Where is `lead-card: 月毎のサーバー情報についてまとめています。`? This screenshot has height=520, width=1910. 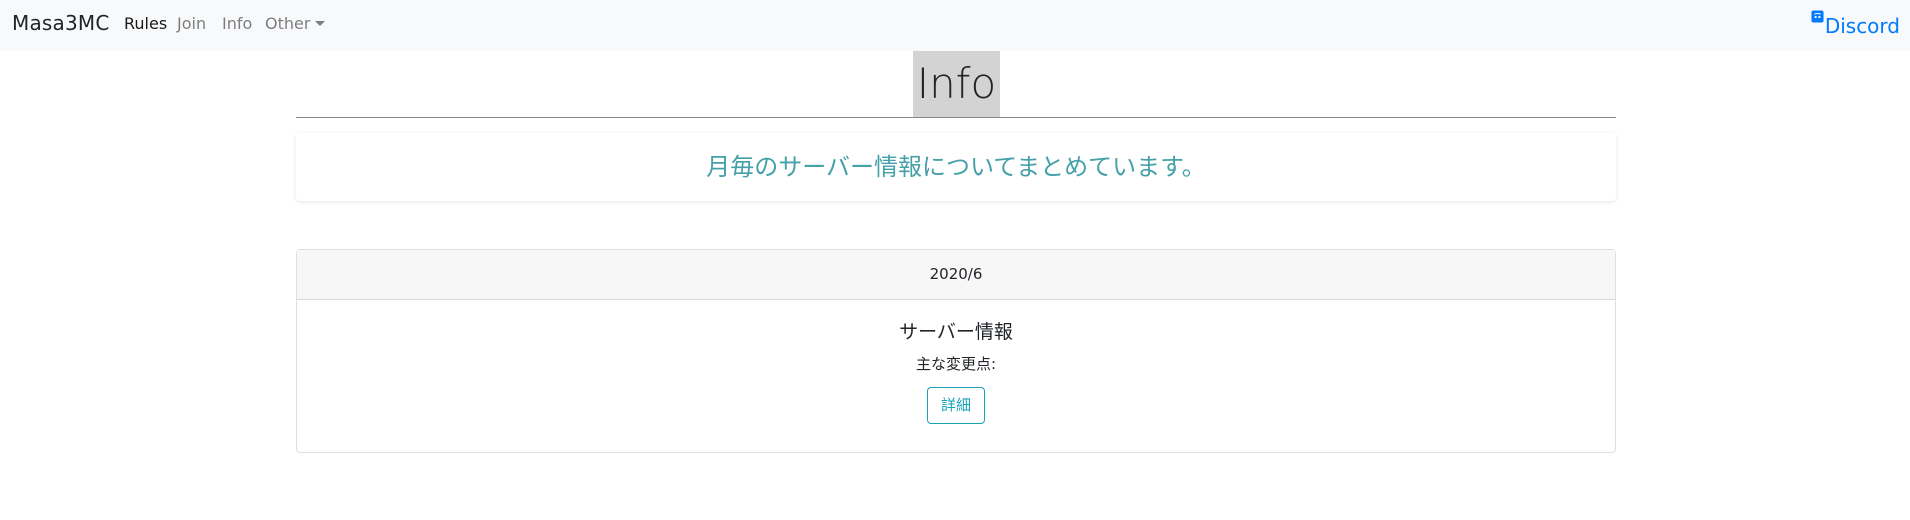 lead-card: 月毎のサーバー情報についてまとめています。 is located at coordinates (956, 167).